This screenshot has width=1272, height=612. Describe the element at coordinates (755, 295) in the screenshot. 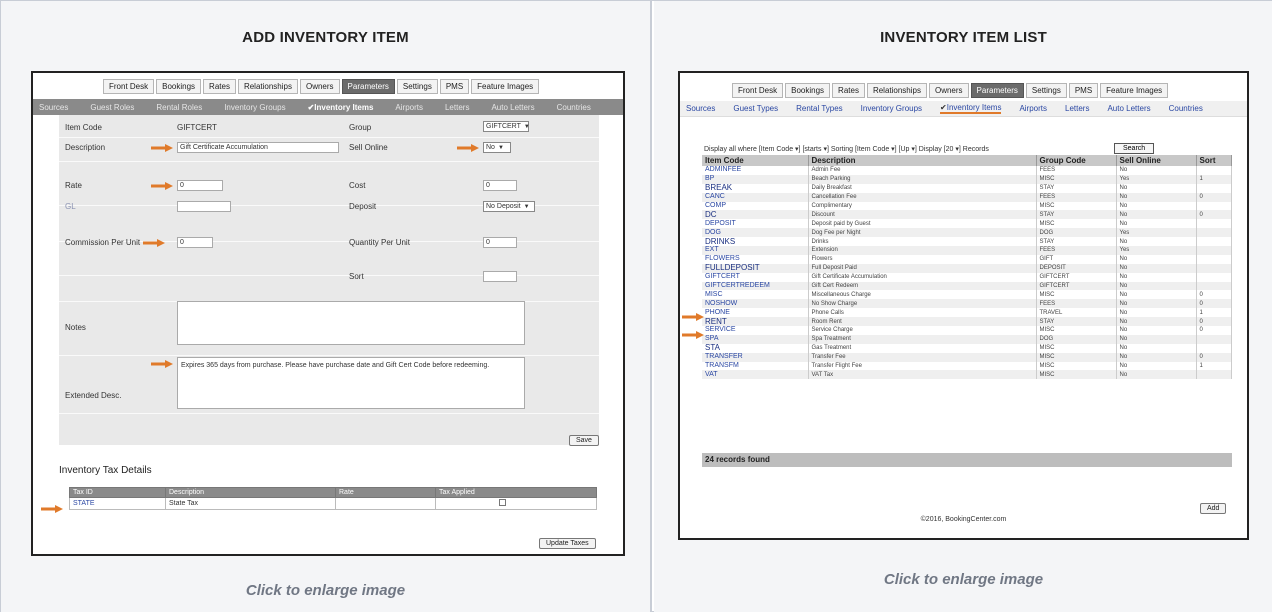

I see `item-code-link: MISC` at that location.